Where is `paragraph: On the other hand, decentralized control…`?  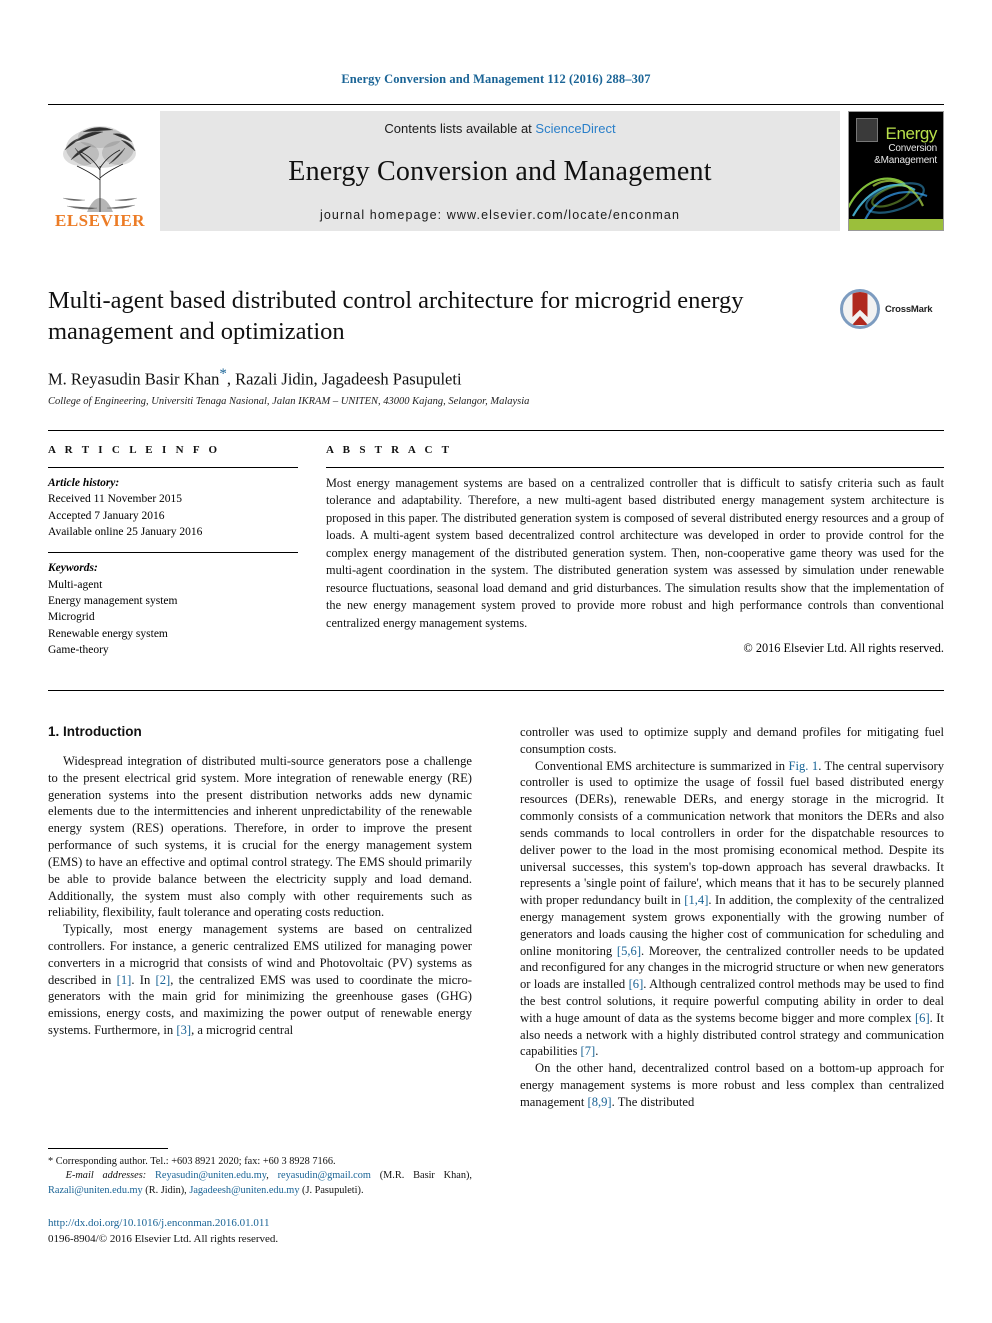
paragraph: On the other hand, decentralized control… is located at coordinates (732, 1085).